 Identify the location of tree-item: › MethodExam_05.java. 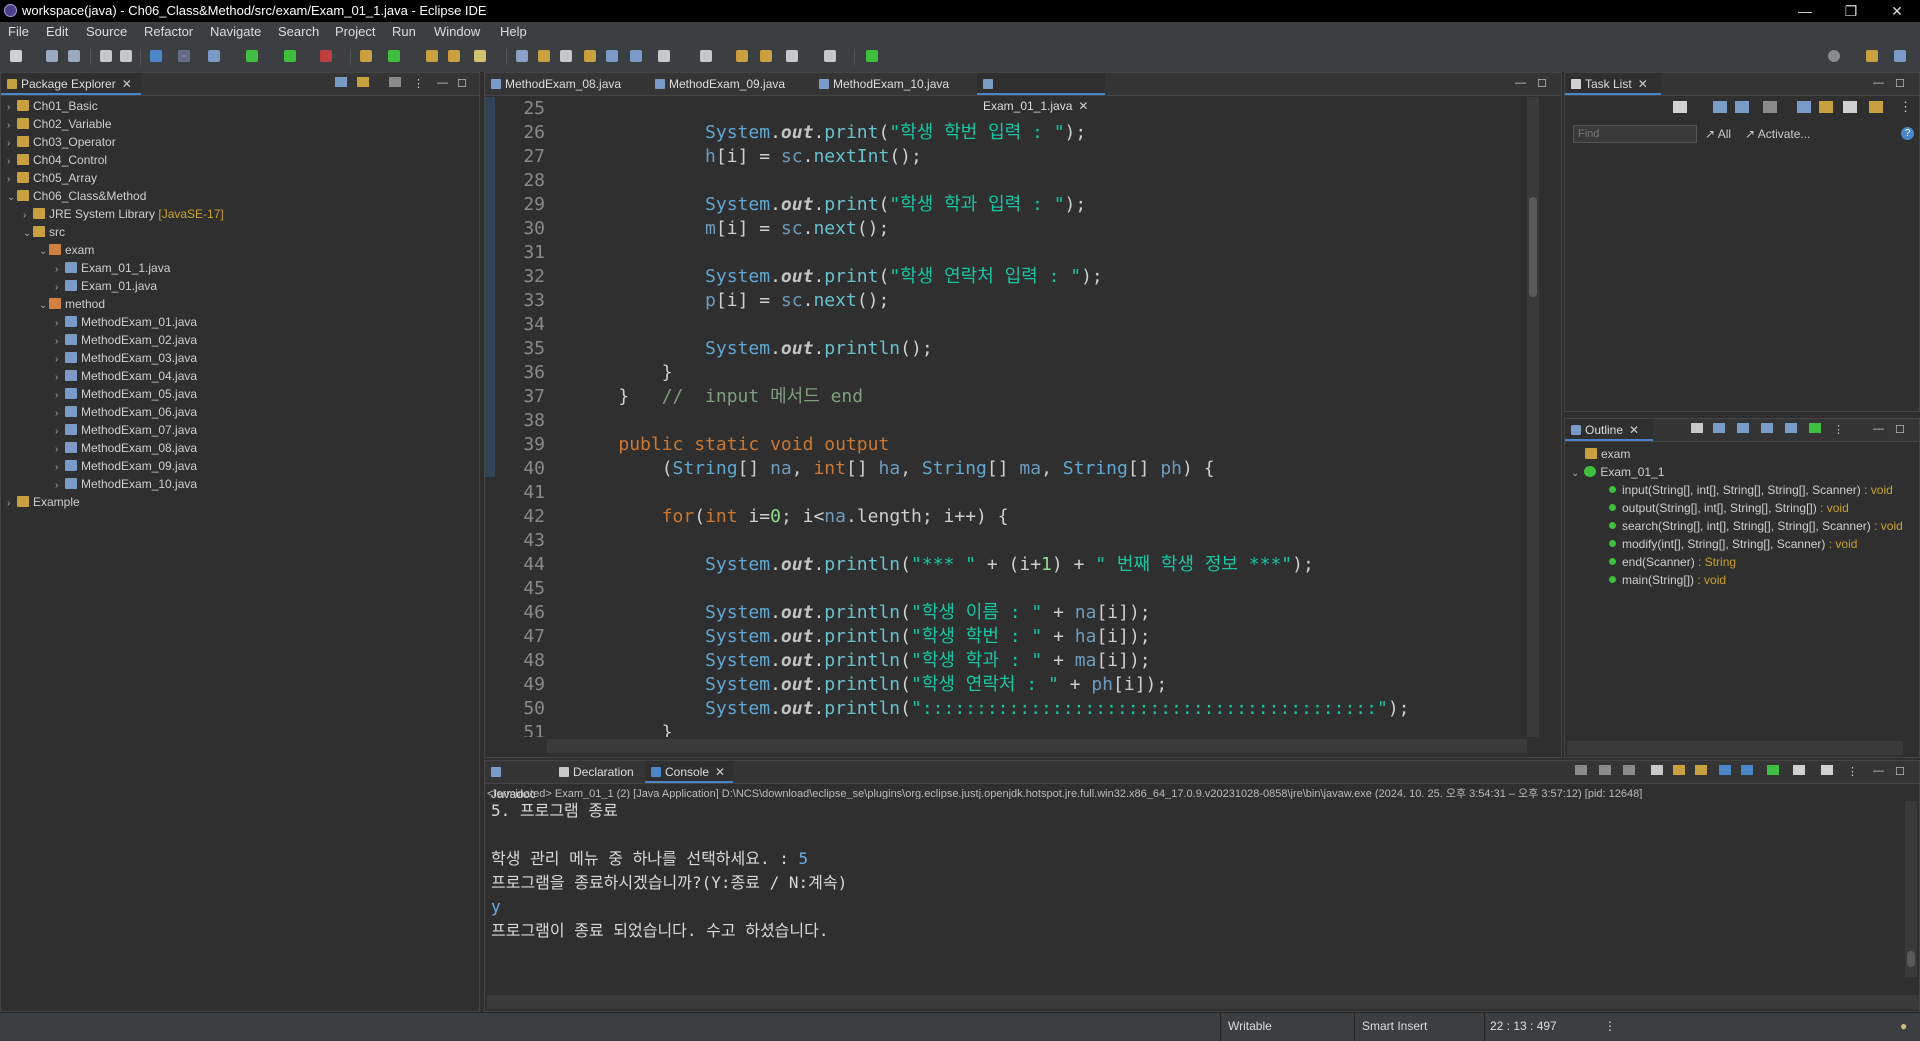
(126, 394).